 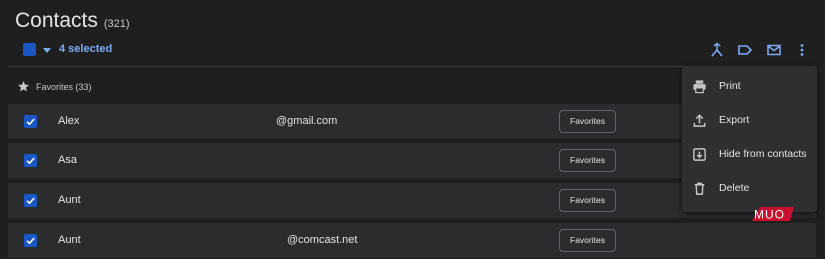 What do you see at coordinates (774, 50) in the screenshot?
I see `email-icon` at bounding box center [774, 50].